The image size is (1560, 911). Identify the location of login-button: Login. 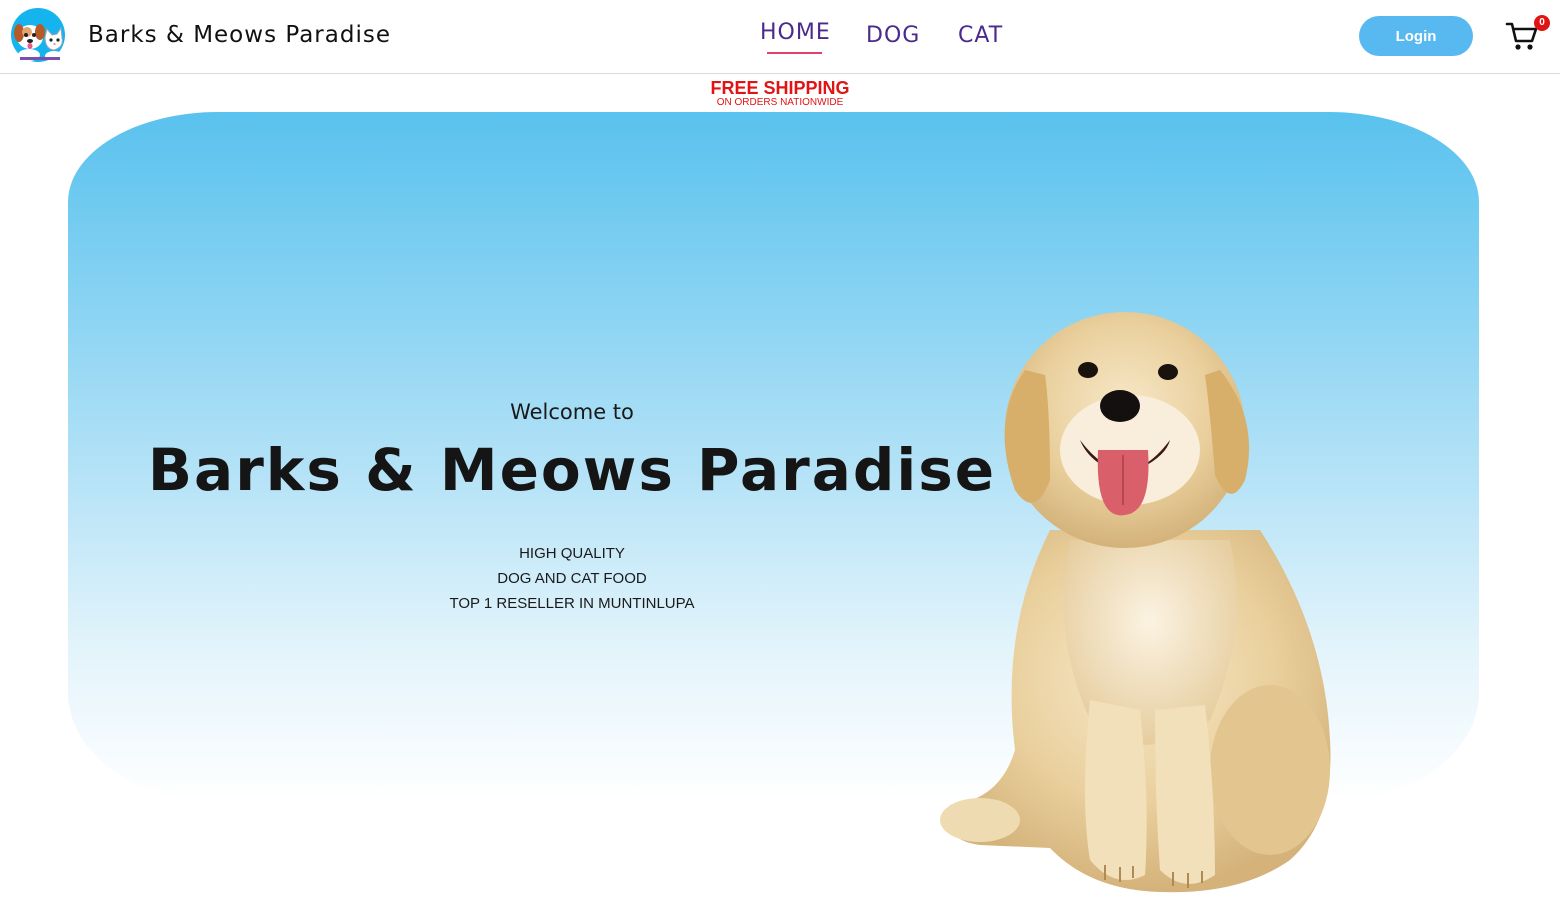
(1416, 36).